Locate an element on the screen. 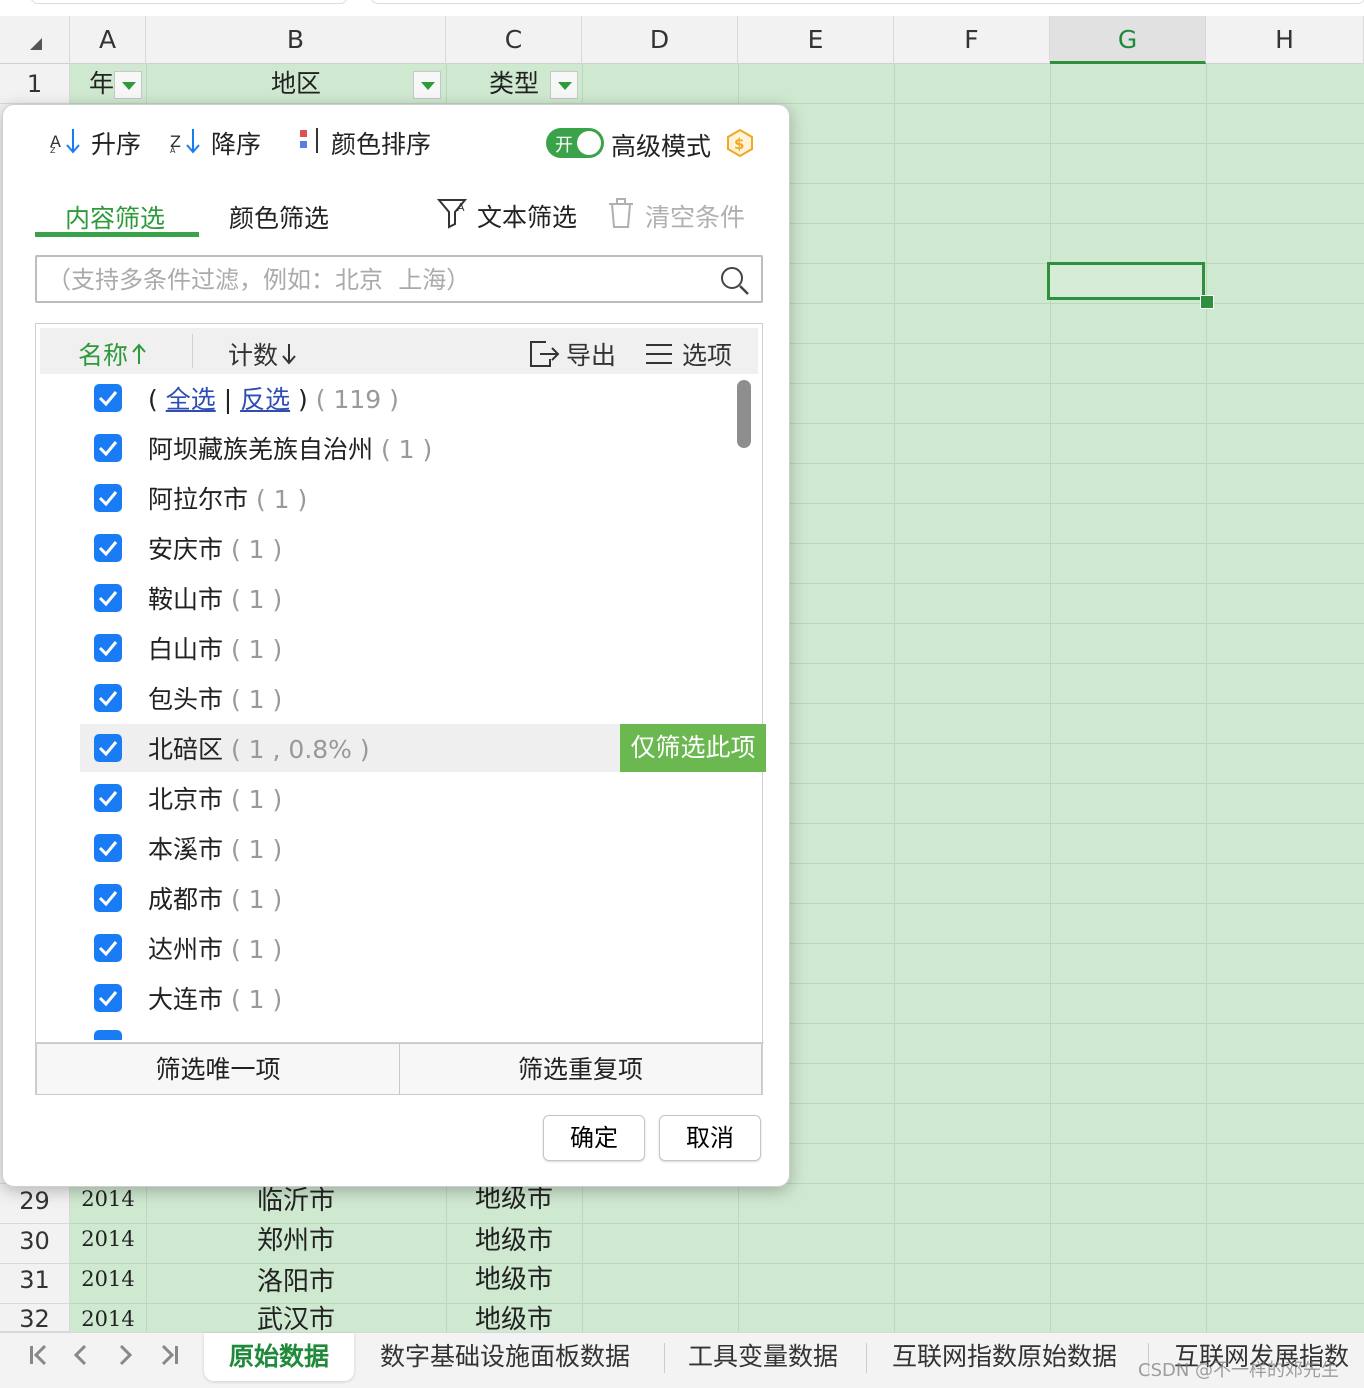 The image size is (1364, 1388). column-header-e: E is located at coordinates (816, 40).